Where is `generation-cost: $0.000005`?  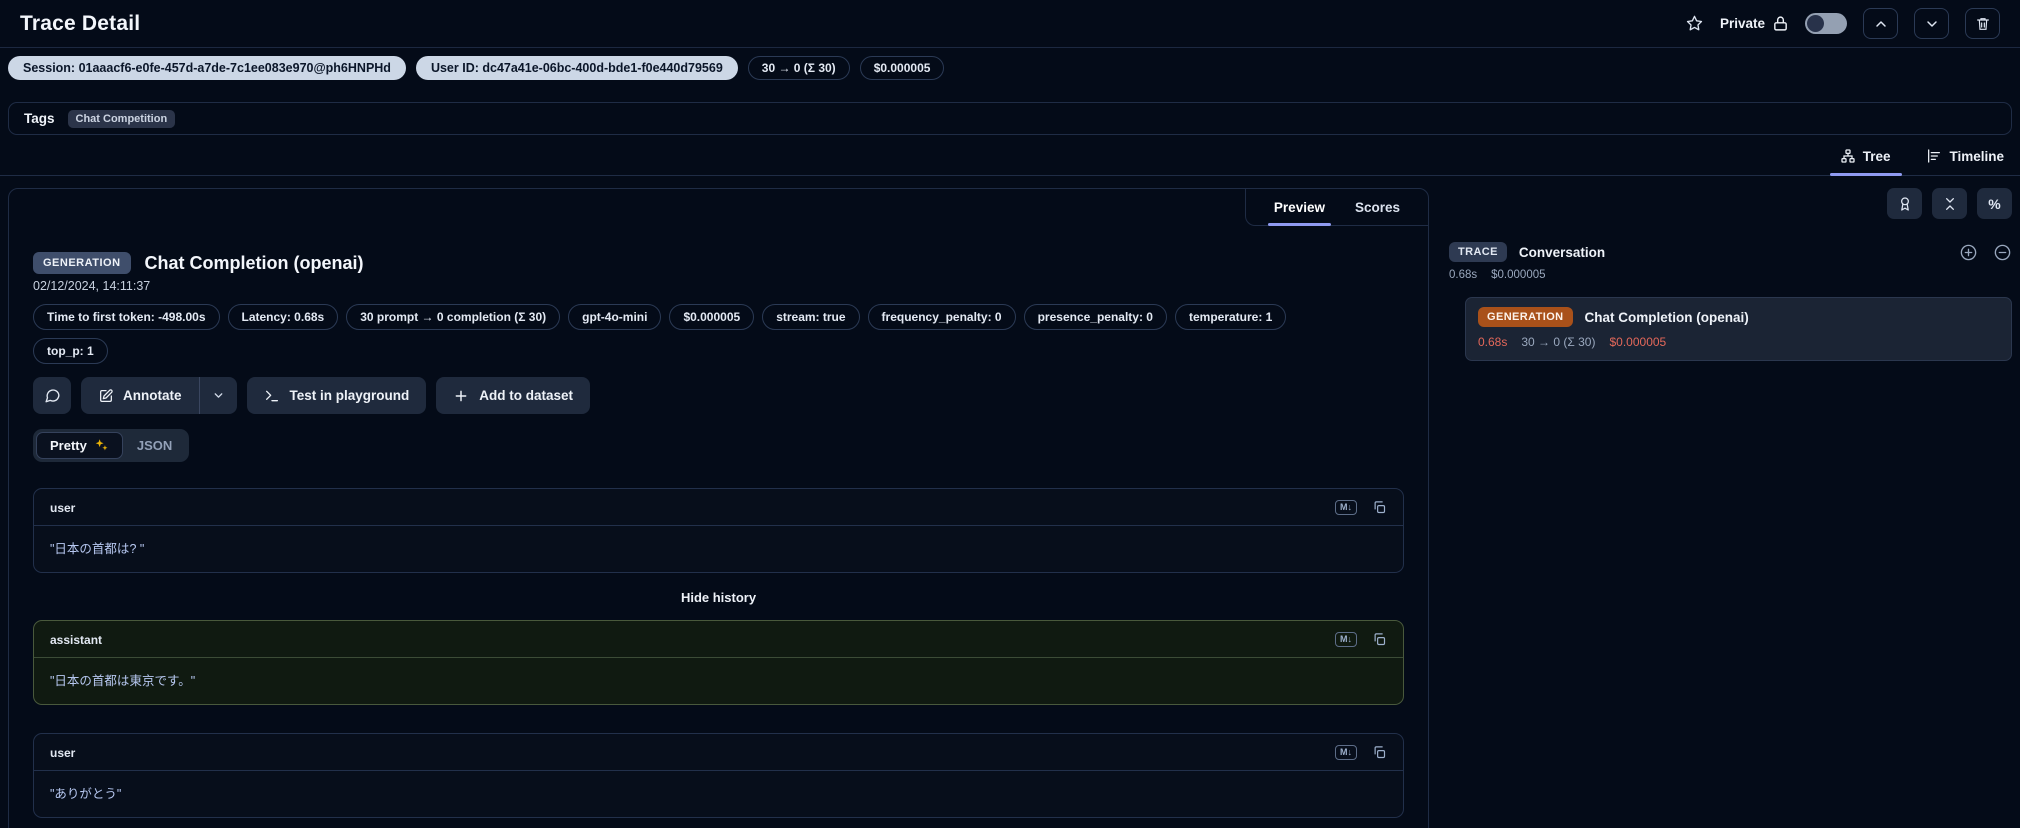 generation-cost: $0.000005 is located at coordinates (1638, 342).